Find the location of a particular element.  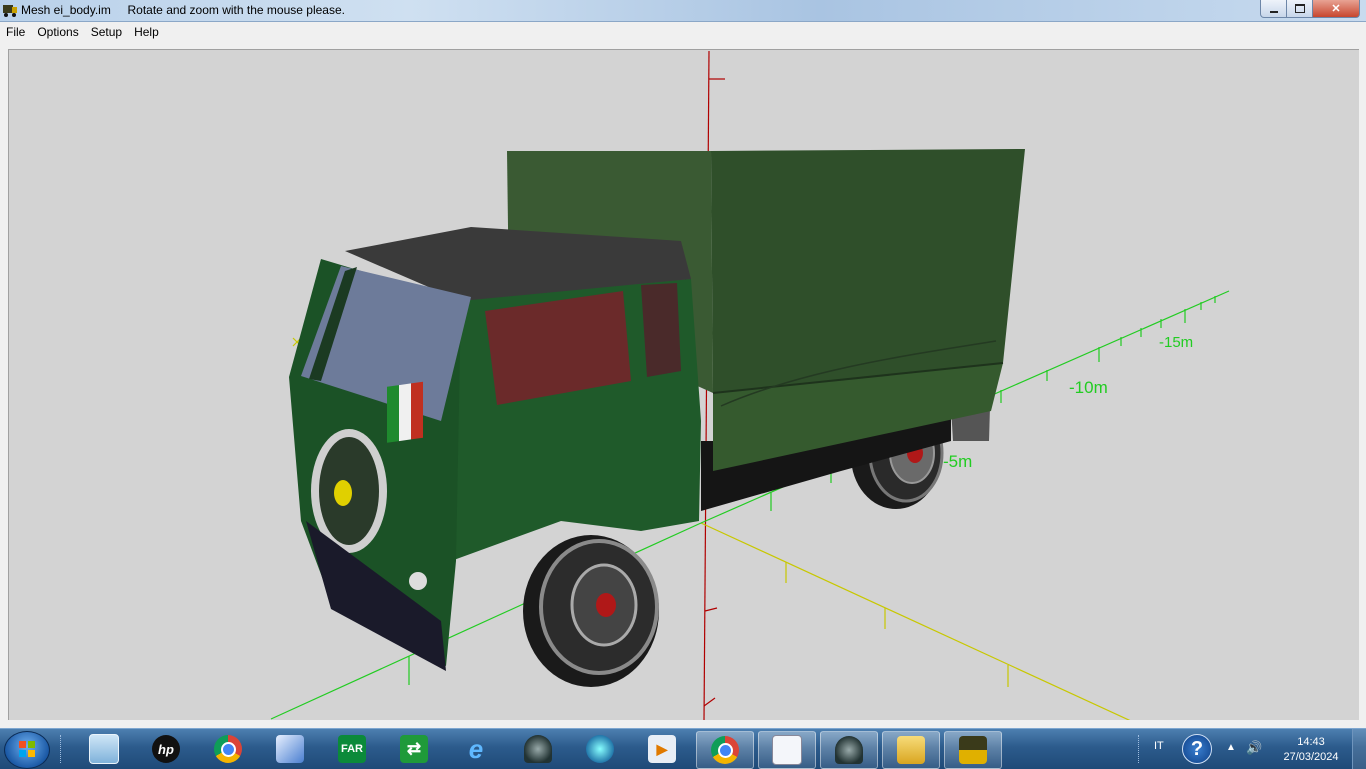

taskbar-app-sync: ⇄ is located at coordinates (414, 749).